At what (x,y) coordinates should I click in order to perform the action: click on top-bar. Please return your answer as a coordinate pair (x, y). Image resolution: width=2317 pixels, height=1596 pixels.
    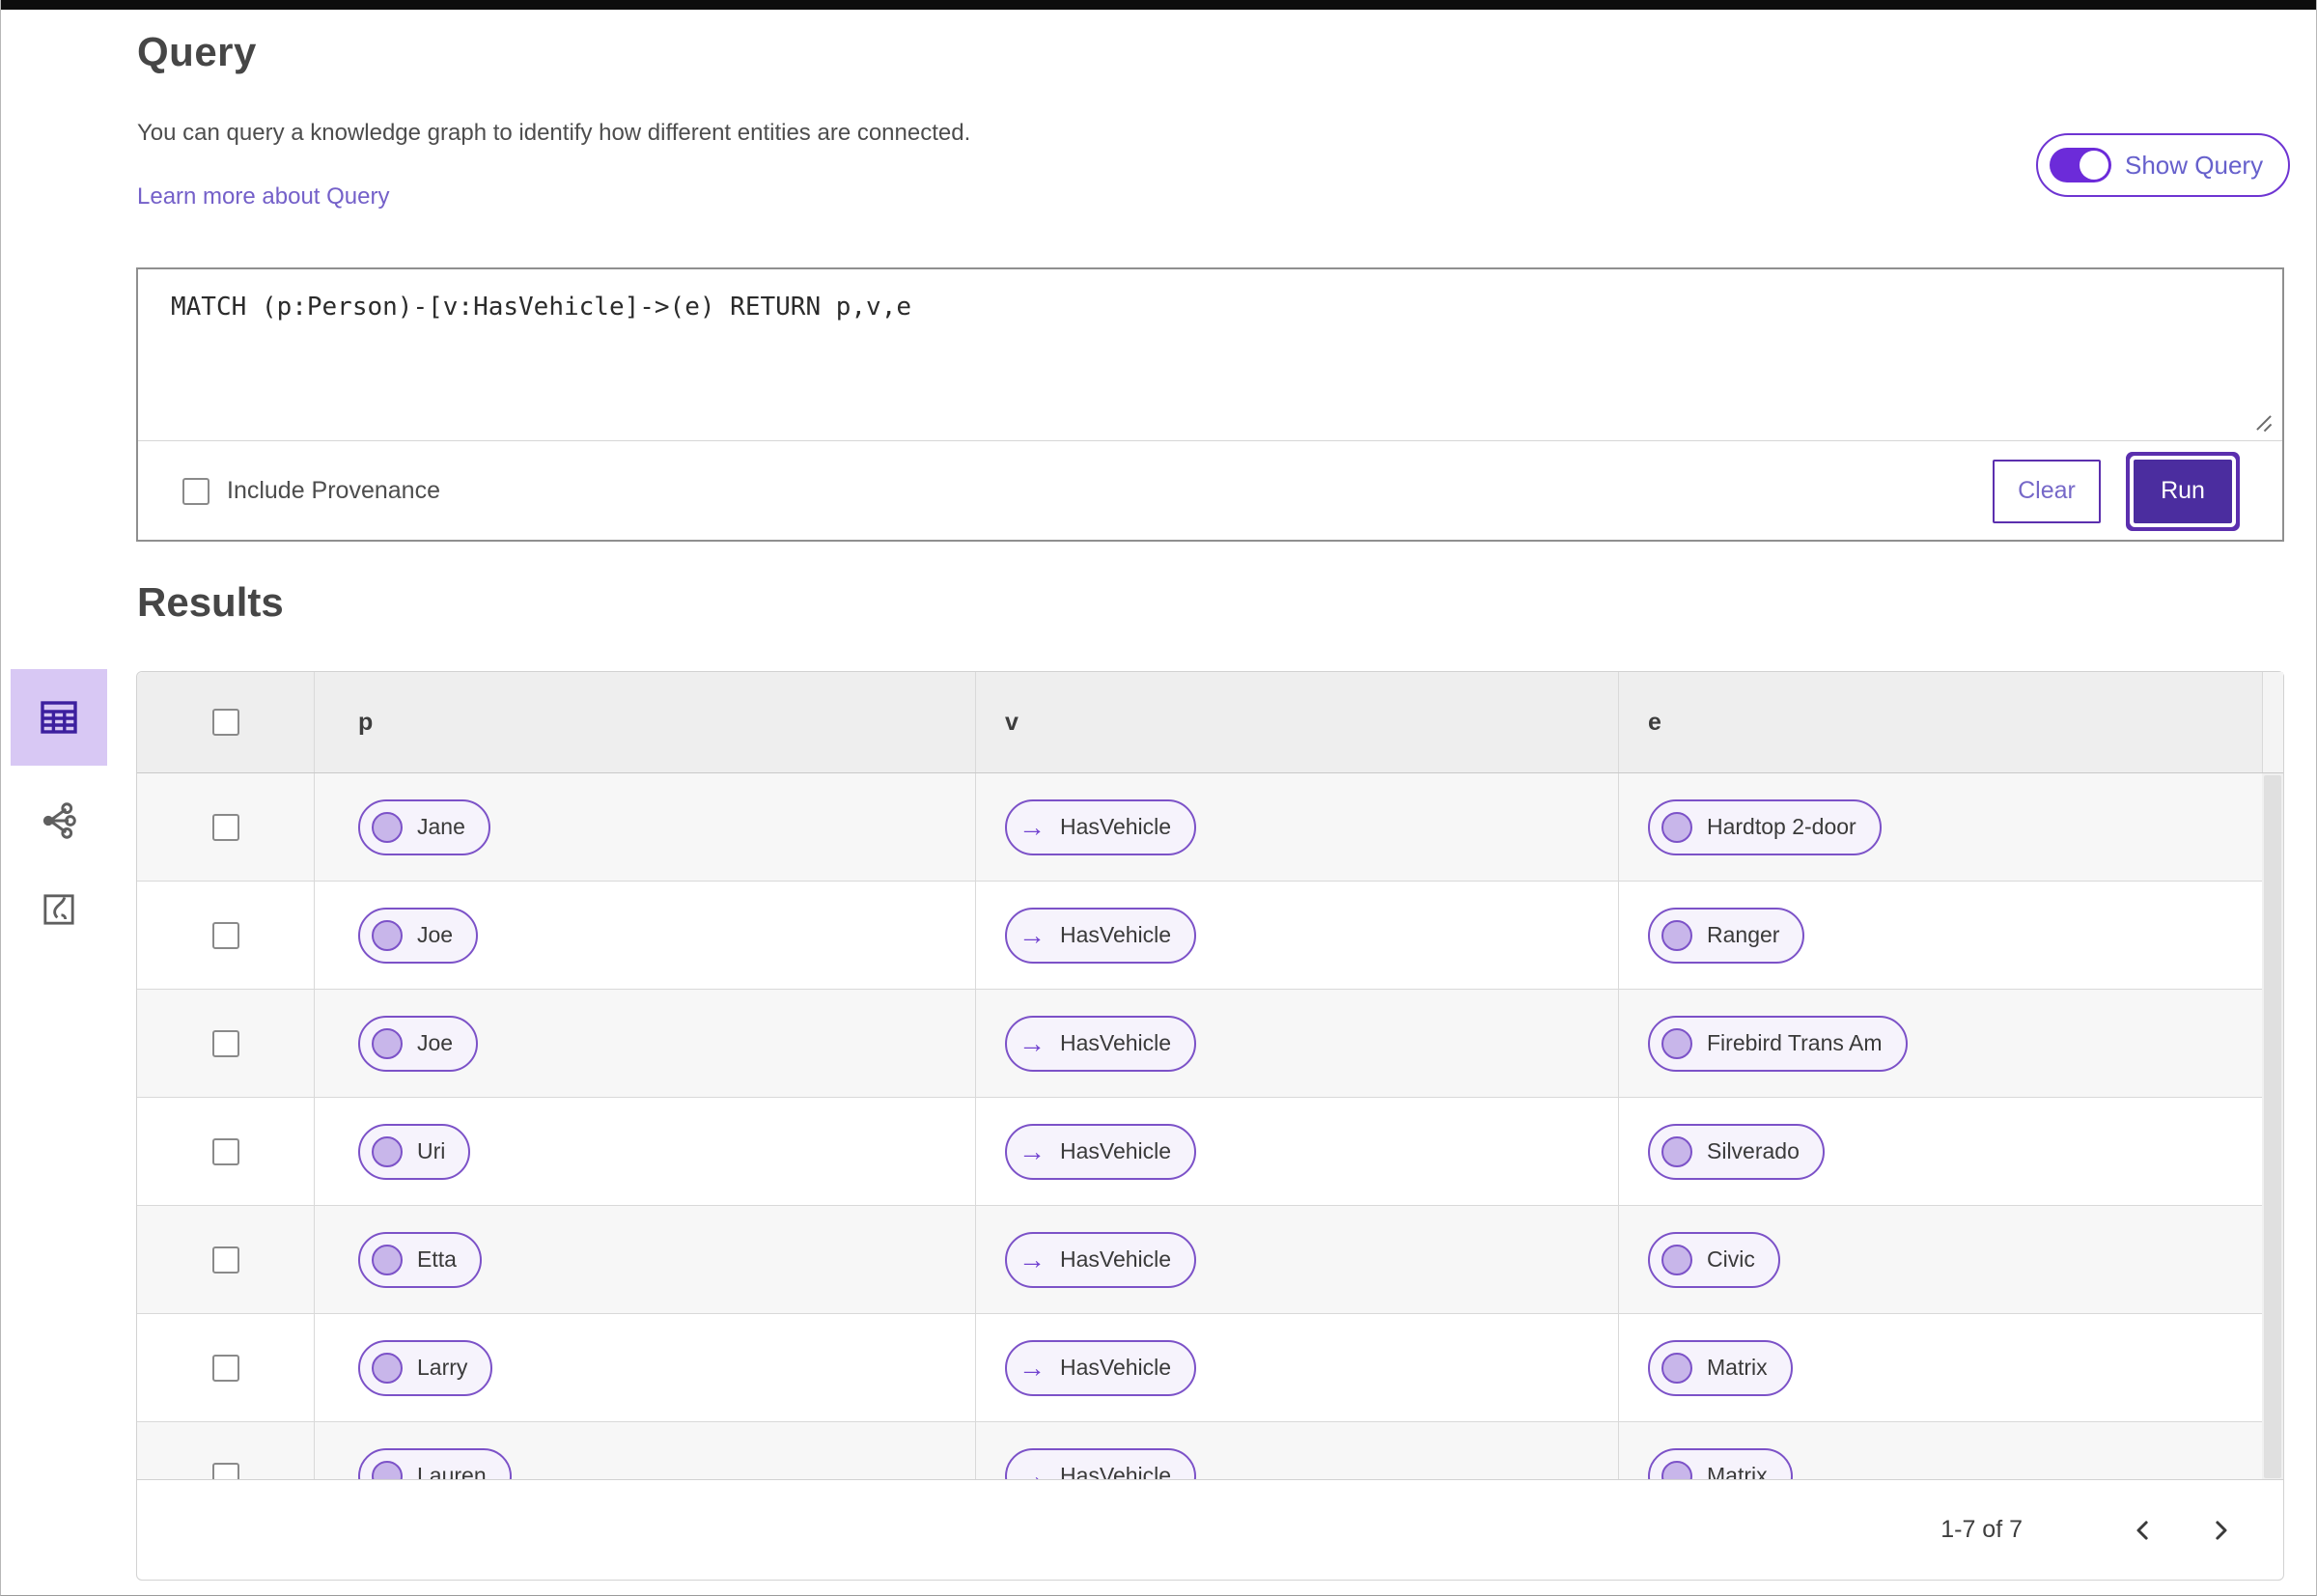
    Looking at the image, I should click on (1158, 5).